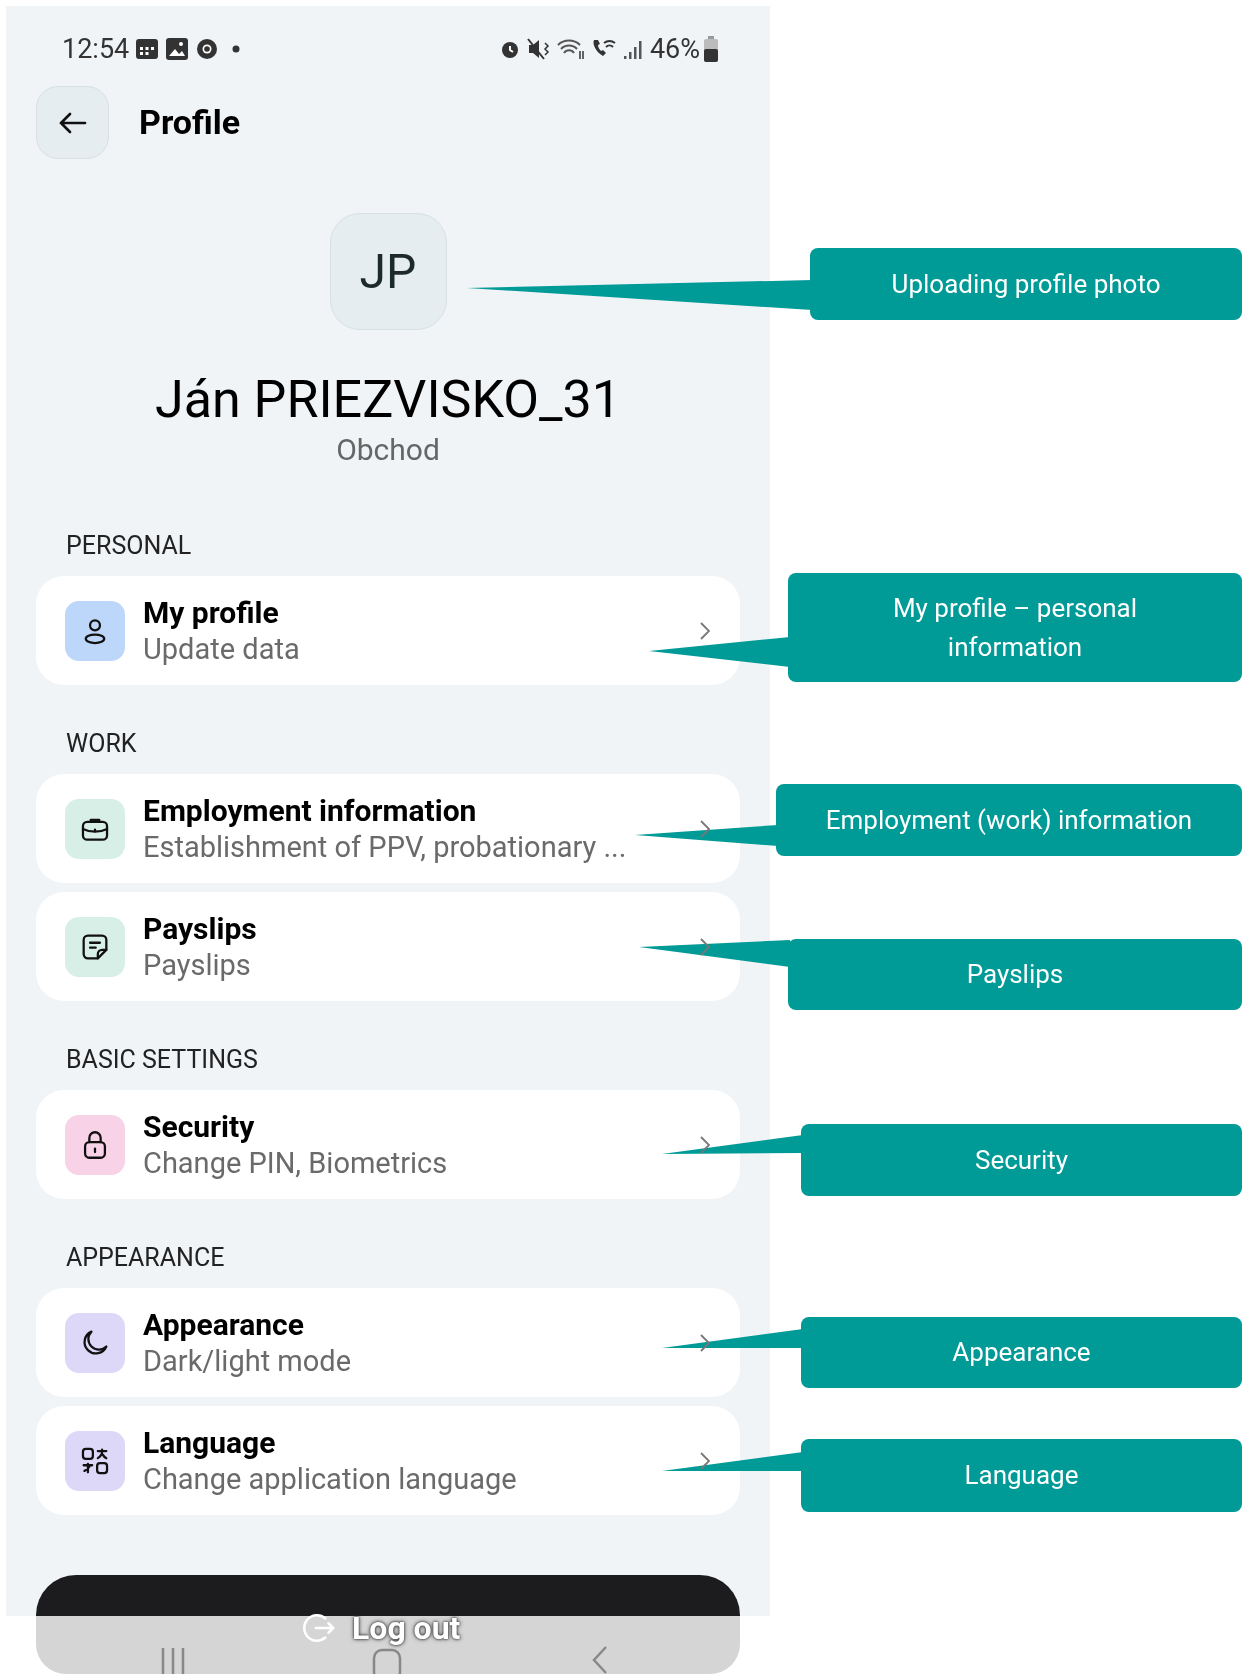 The height and width of the screenshot is (1674, 1245). What do you see at coordinates (388, 450) in the screenshot?
I see `department: Obchod` at bounding box center [388, 450].